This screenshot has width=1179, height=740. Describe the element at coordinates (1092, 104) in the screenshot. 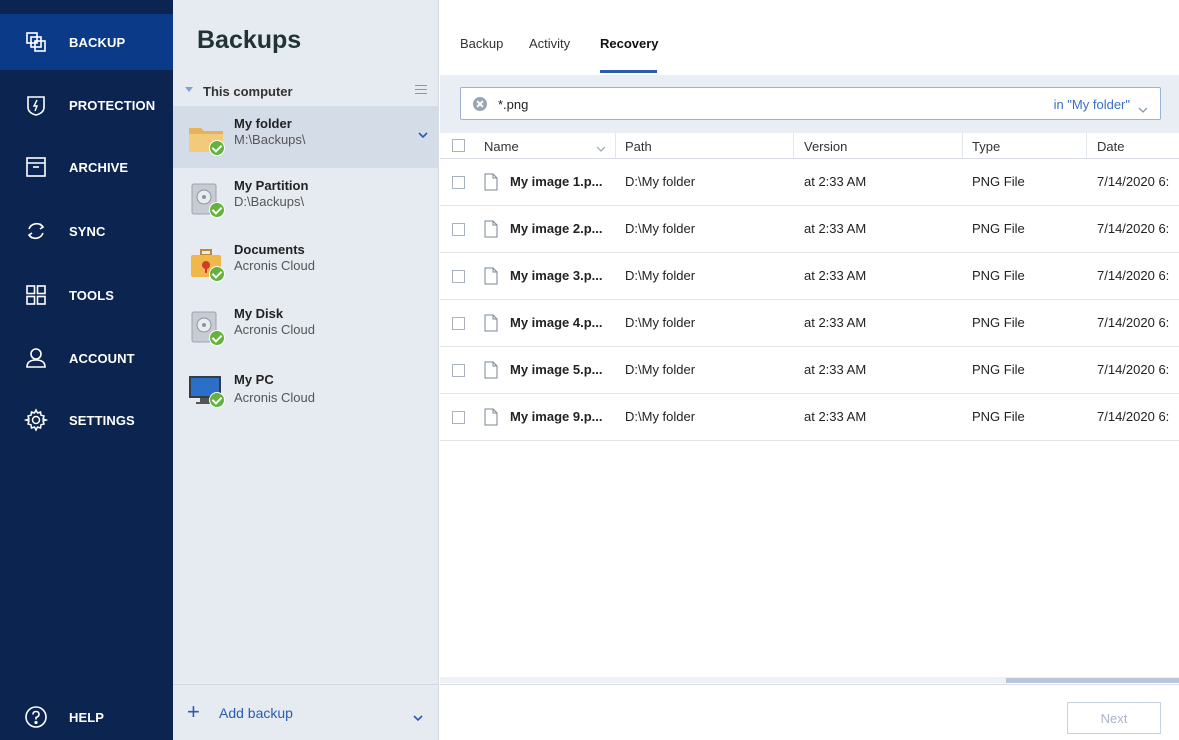

I see `search-scope-dropdown: in "My folder"` at that location.